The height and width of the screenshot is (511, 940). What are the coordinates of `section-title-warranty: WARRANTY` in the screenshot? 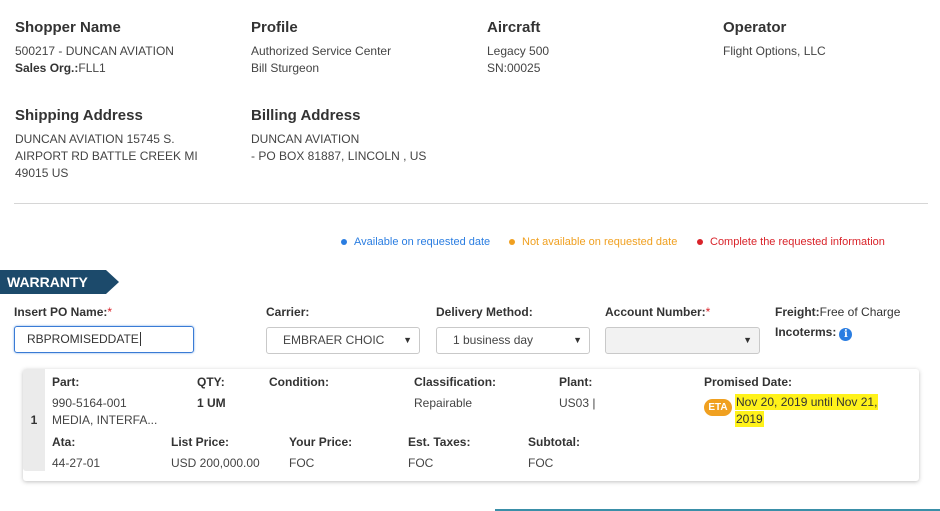 It's located at (59, 282).